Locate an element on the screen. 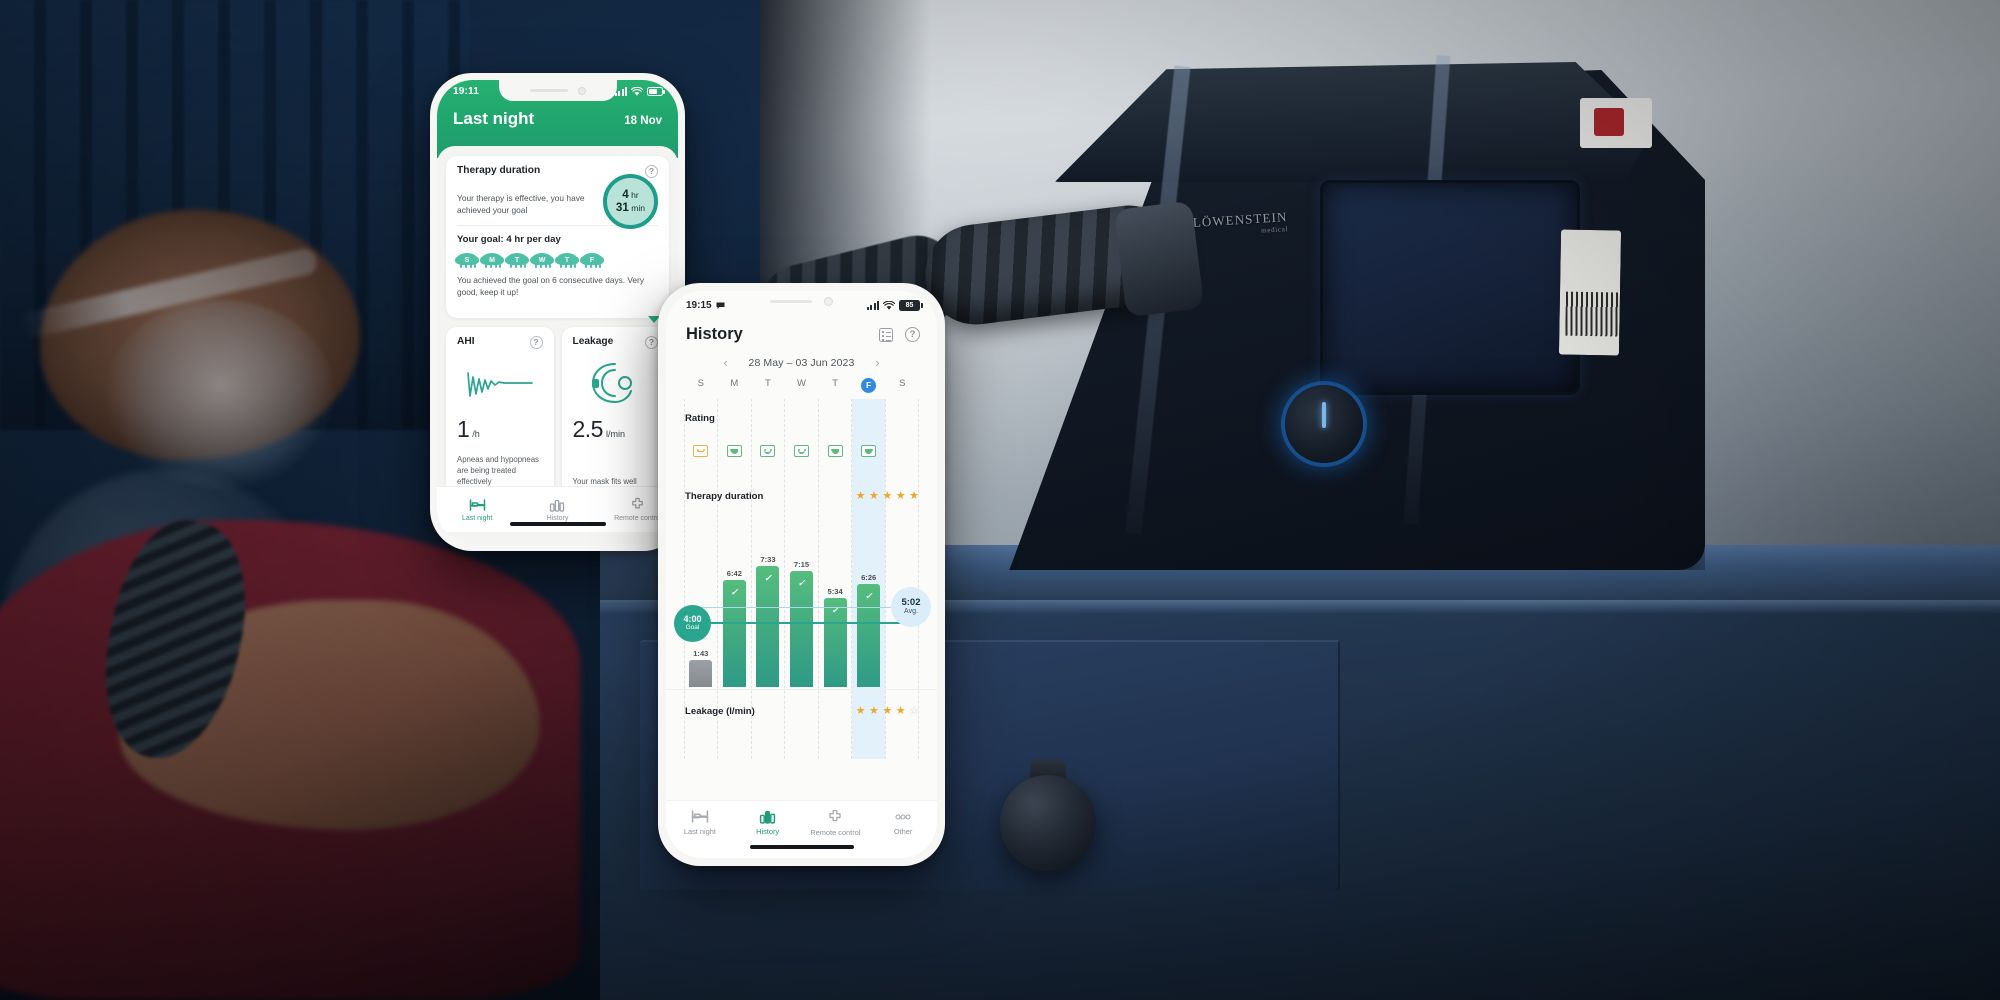 The width and height of the screenshot is (2000, 1000). average-bubble: 5:02 Avg. is located at coordinates (911, 607).